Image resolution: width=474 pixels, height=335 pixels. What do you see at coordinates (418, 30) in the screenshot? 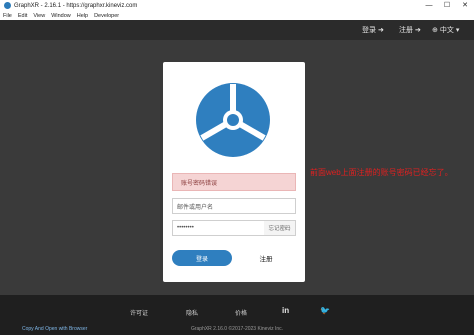
I see `register-circle-icon: ➔` at bounding box center [418, 30].